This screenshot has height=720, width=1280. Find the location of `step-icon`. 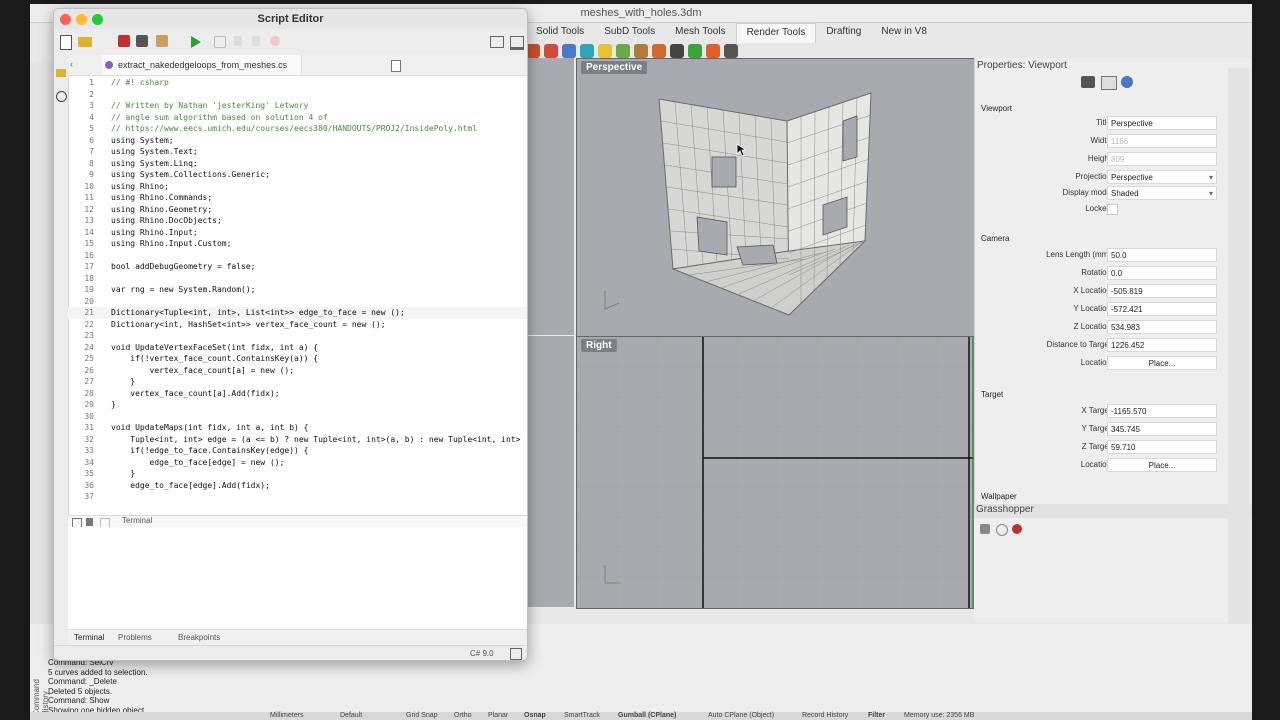

step-icon is located at coordinates (238, 41).